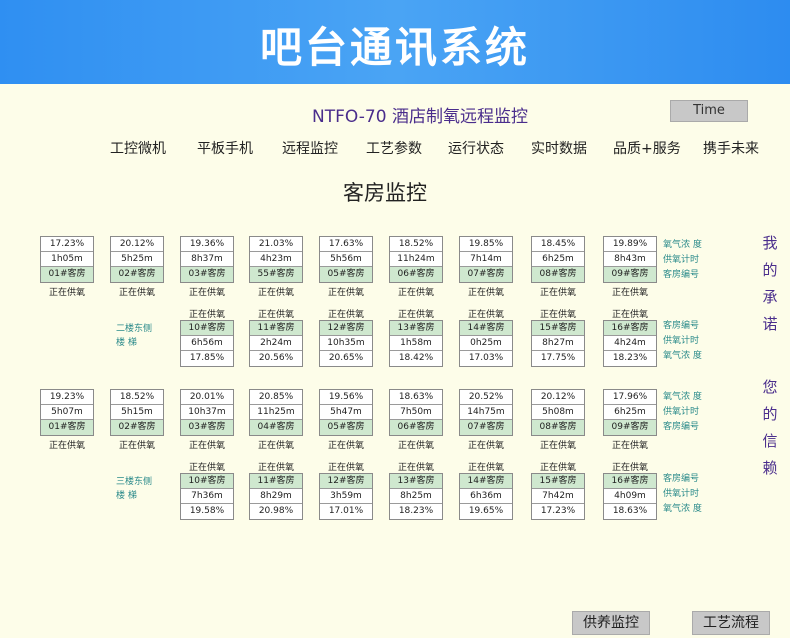 The image size is (790, 638). I want to click on room-cell: 13#客房 8h25m 18.23%, so click(416, 496).